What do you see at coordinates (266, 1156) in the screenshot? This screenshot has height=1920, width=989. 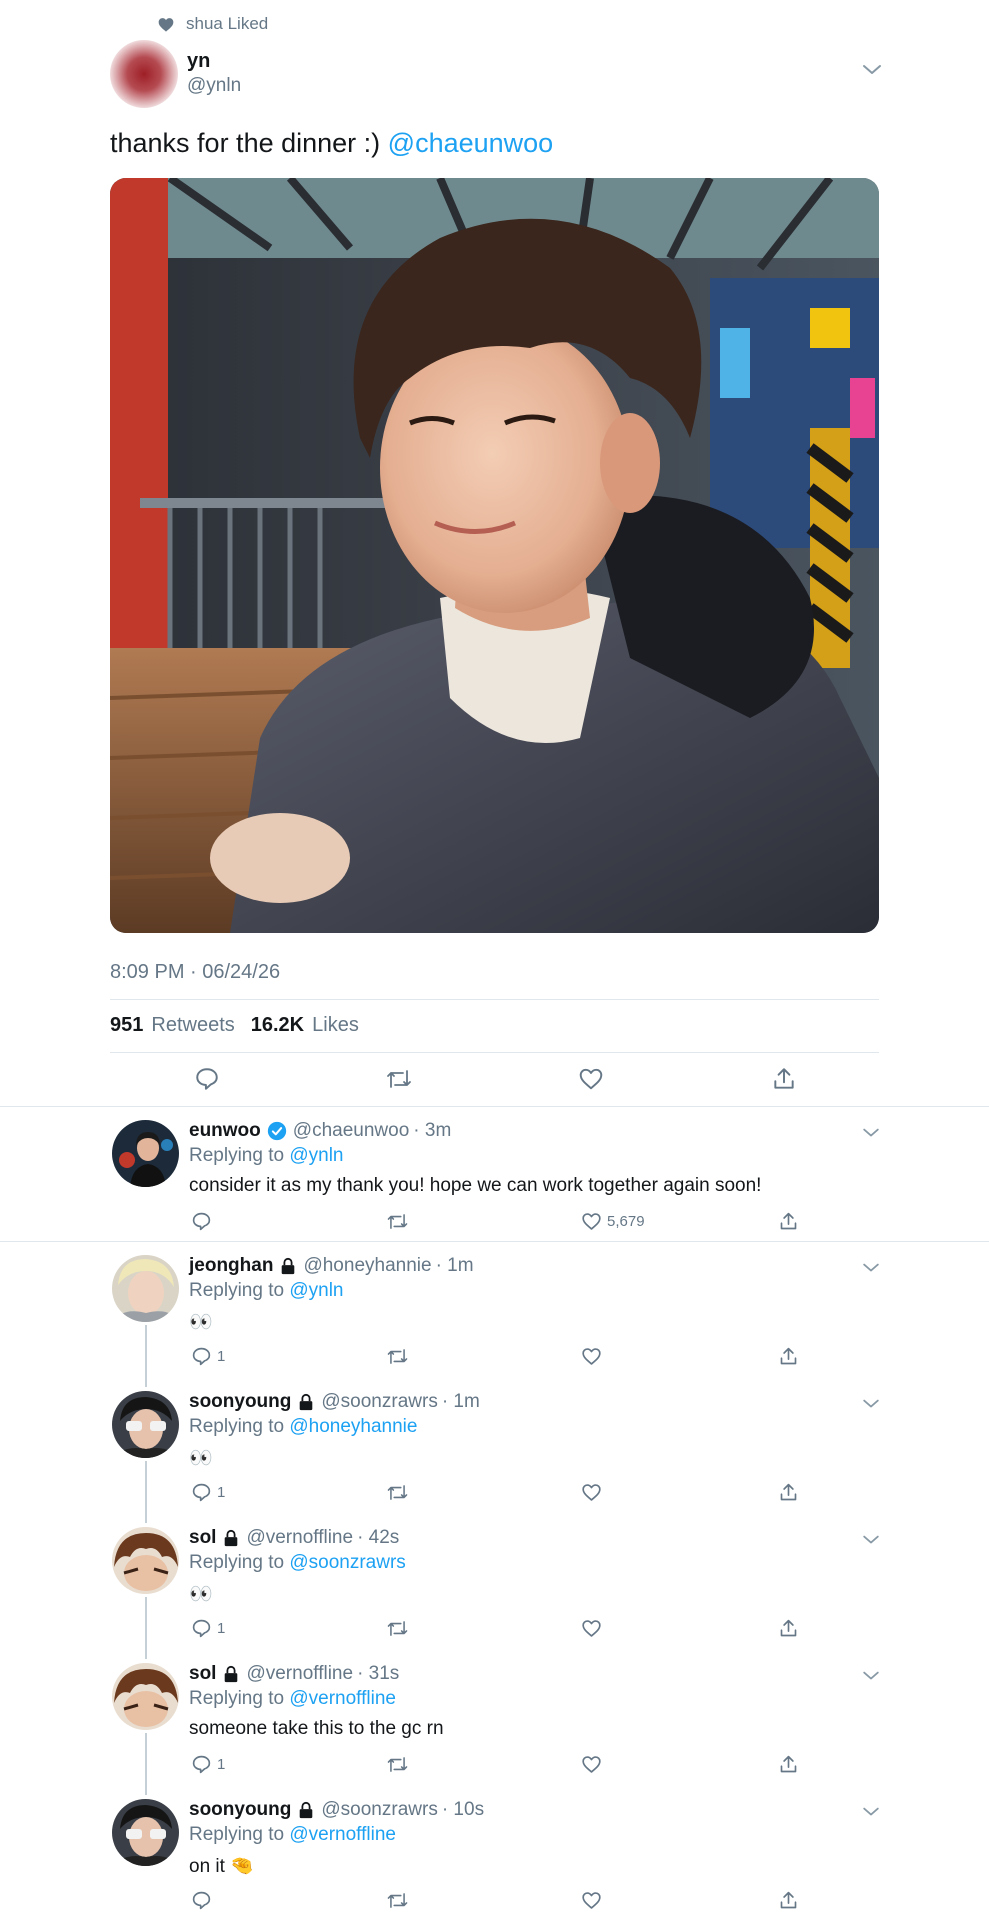 I see `replying-to: Replying to @ynln` at bounding box center [266, 1156].